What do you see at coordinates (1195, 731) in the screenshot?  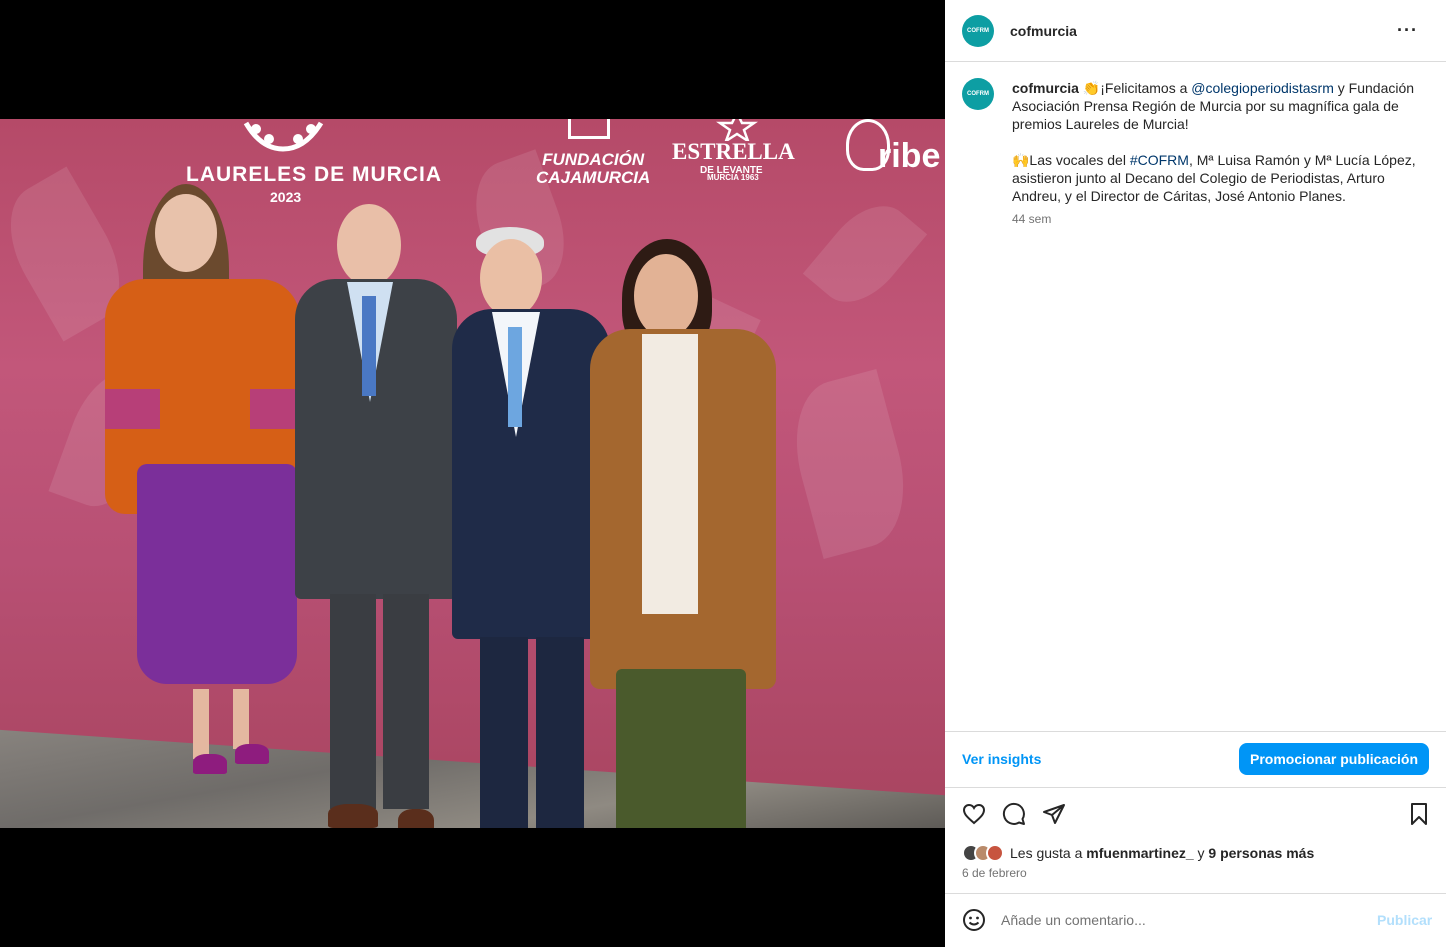 I see `actions-top-divider` at bounding box center [1195, 731].